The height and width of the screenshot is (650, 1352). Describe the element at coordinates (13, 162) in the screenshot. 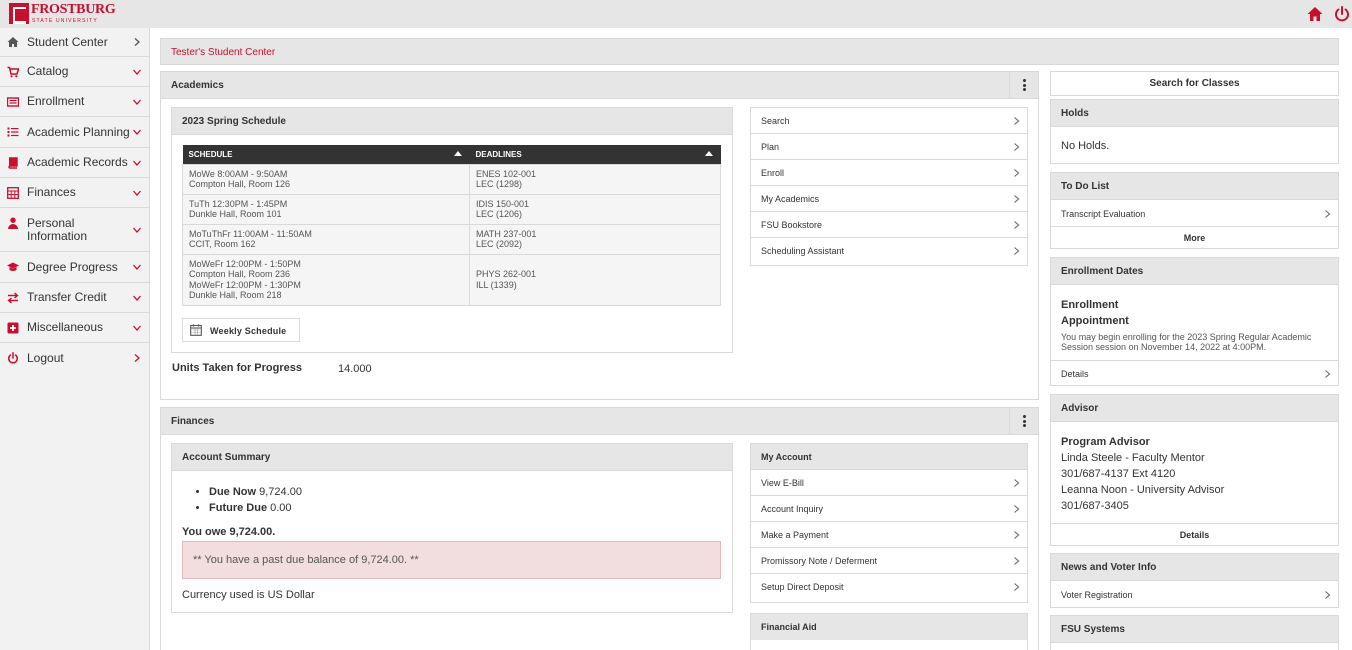

I see `book-icon` at that location.